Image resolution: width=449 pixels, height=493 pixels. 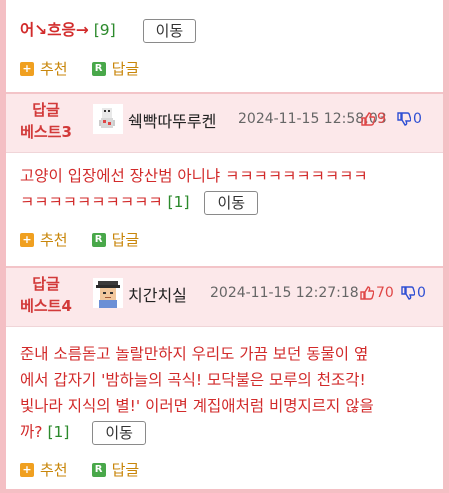 What do you see at coordinates (194, 176) in the screenshot?
I see `comment-text-line: 고양이 입장에선 장산범 아니냐 ㅋㅋㅋㅋㅋㅋㅋㅋㅋㅋ` at bounding box center [194, 176].